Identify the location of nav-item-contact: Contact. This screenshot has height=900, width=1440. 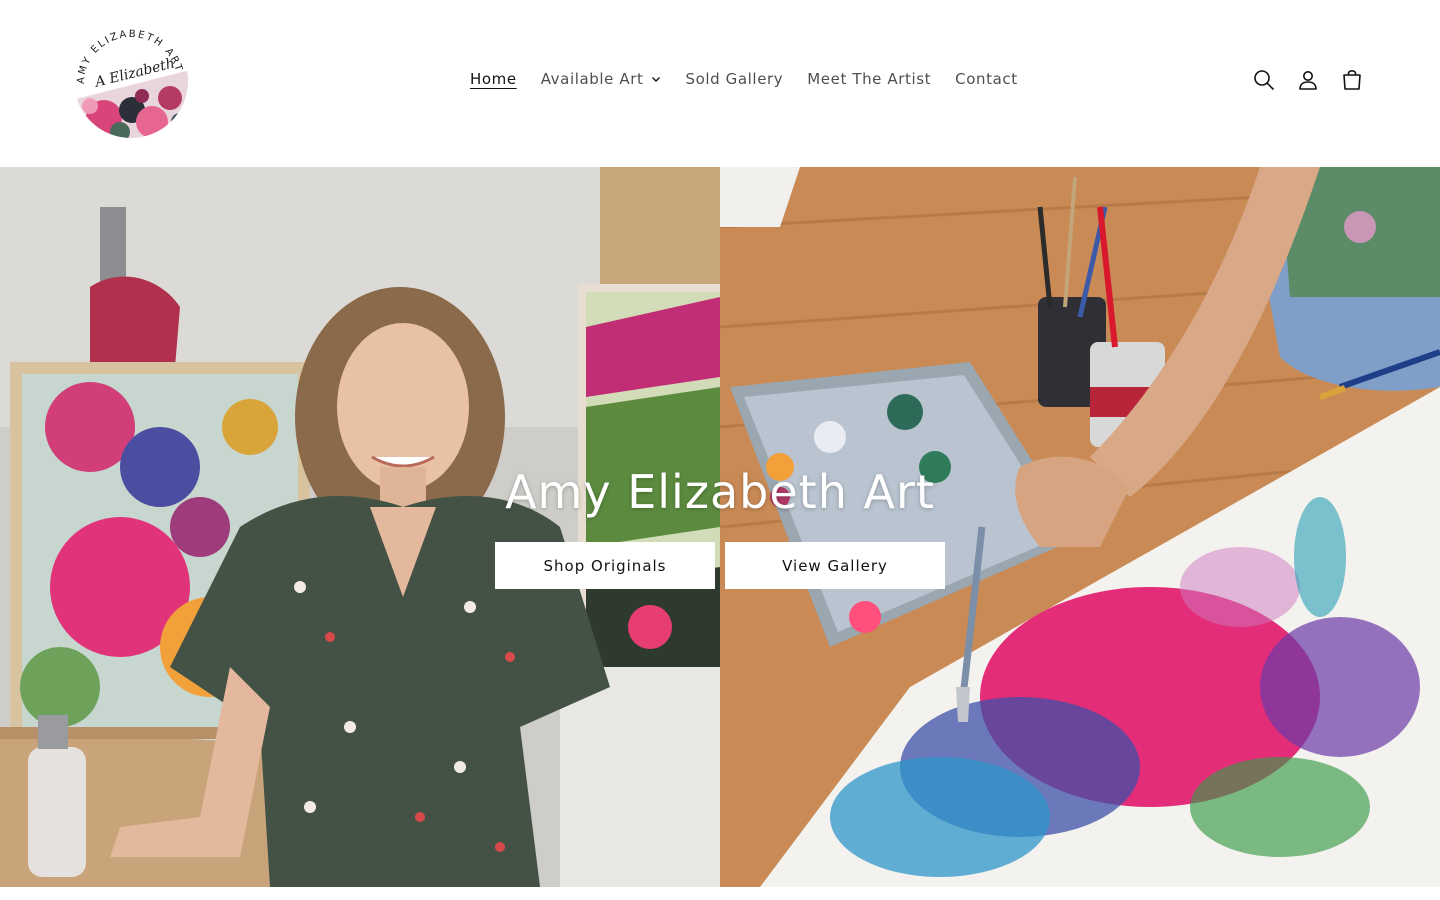
(986, 79).